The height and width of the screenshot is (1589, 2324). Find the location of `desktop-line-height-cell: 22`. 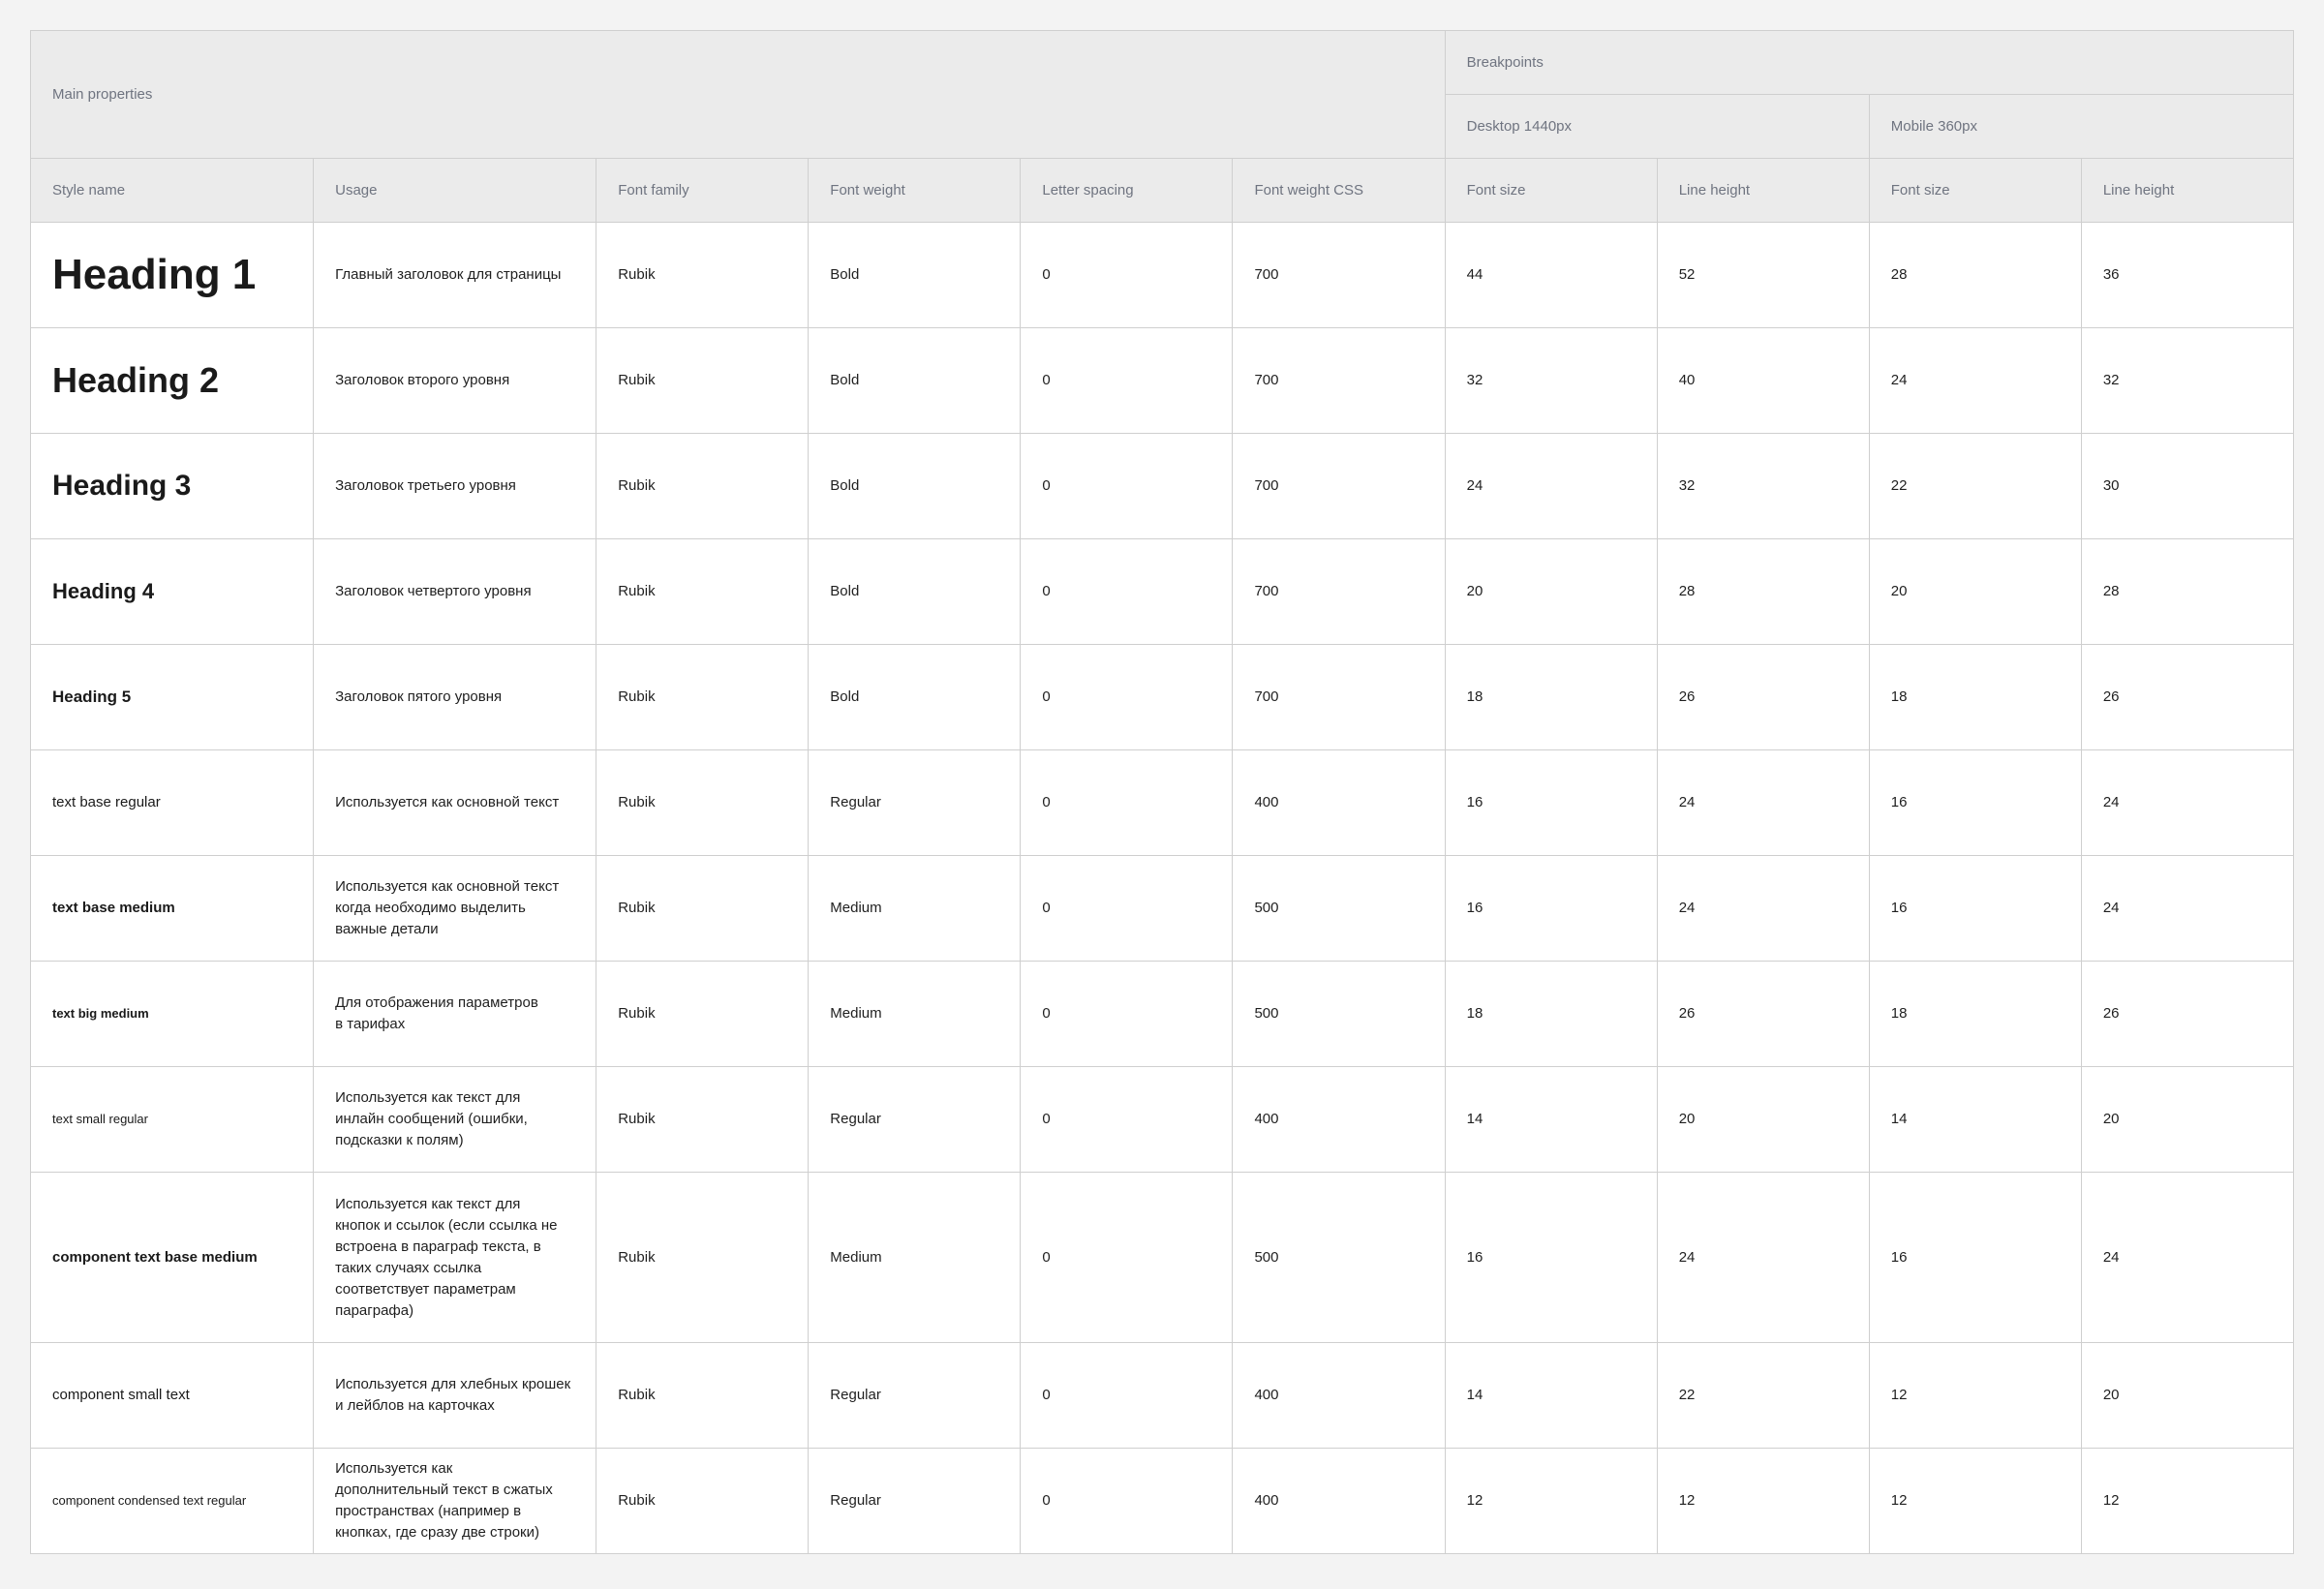

desktop-line-height-cell: 22 is located at coordinates (1763, 1395).